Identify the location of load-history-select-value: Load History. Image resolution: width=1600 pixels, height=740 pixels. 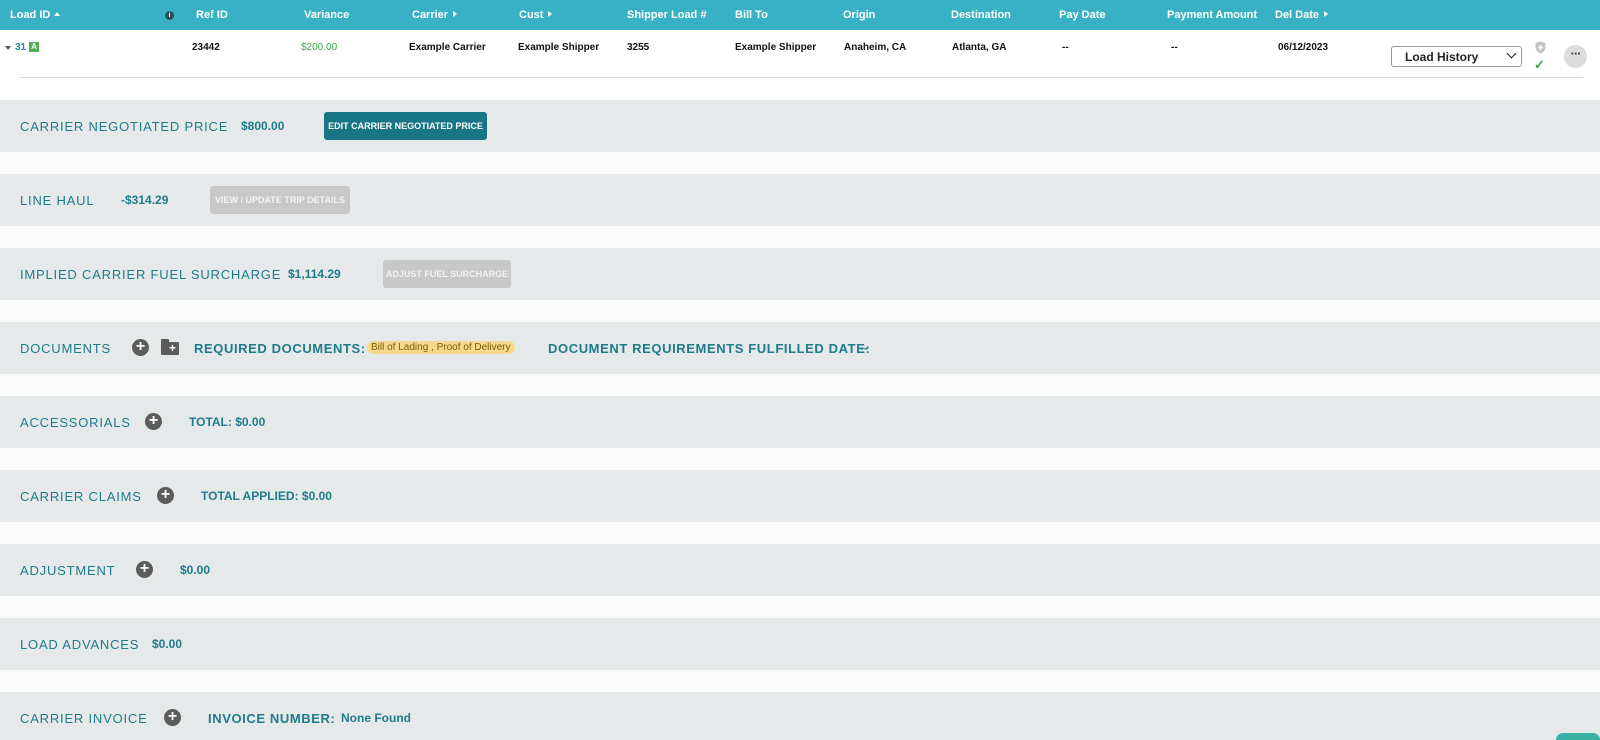
(1442, 57).